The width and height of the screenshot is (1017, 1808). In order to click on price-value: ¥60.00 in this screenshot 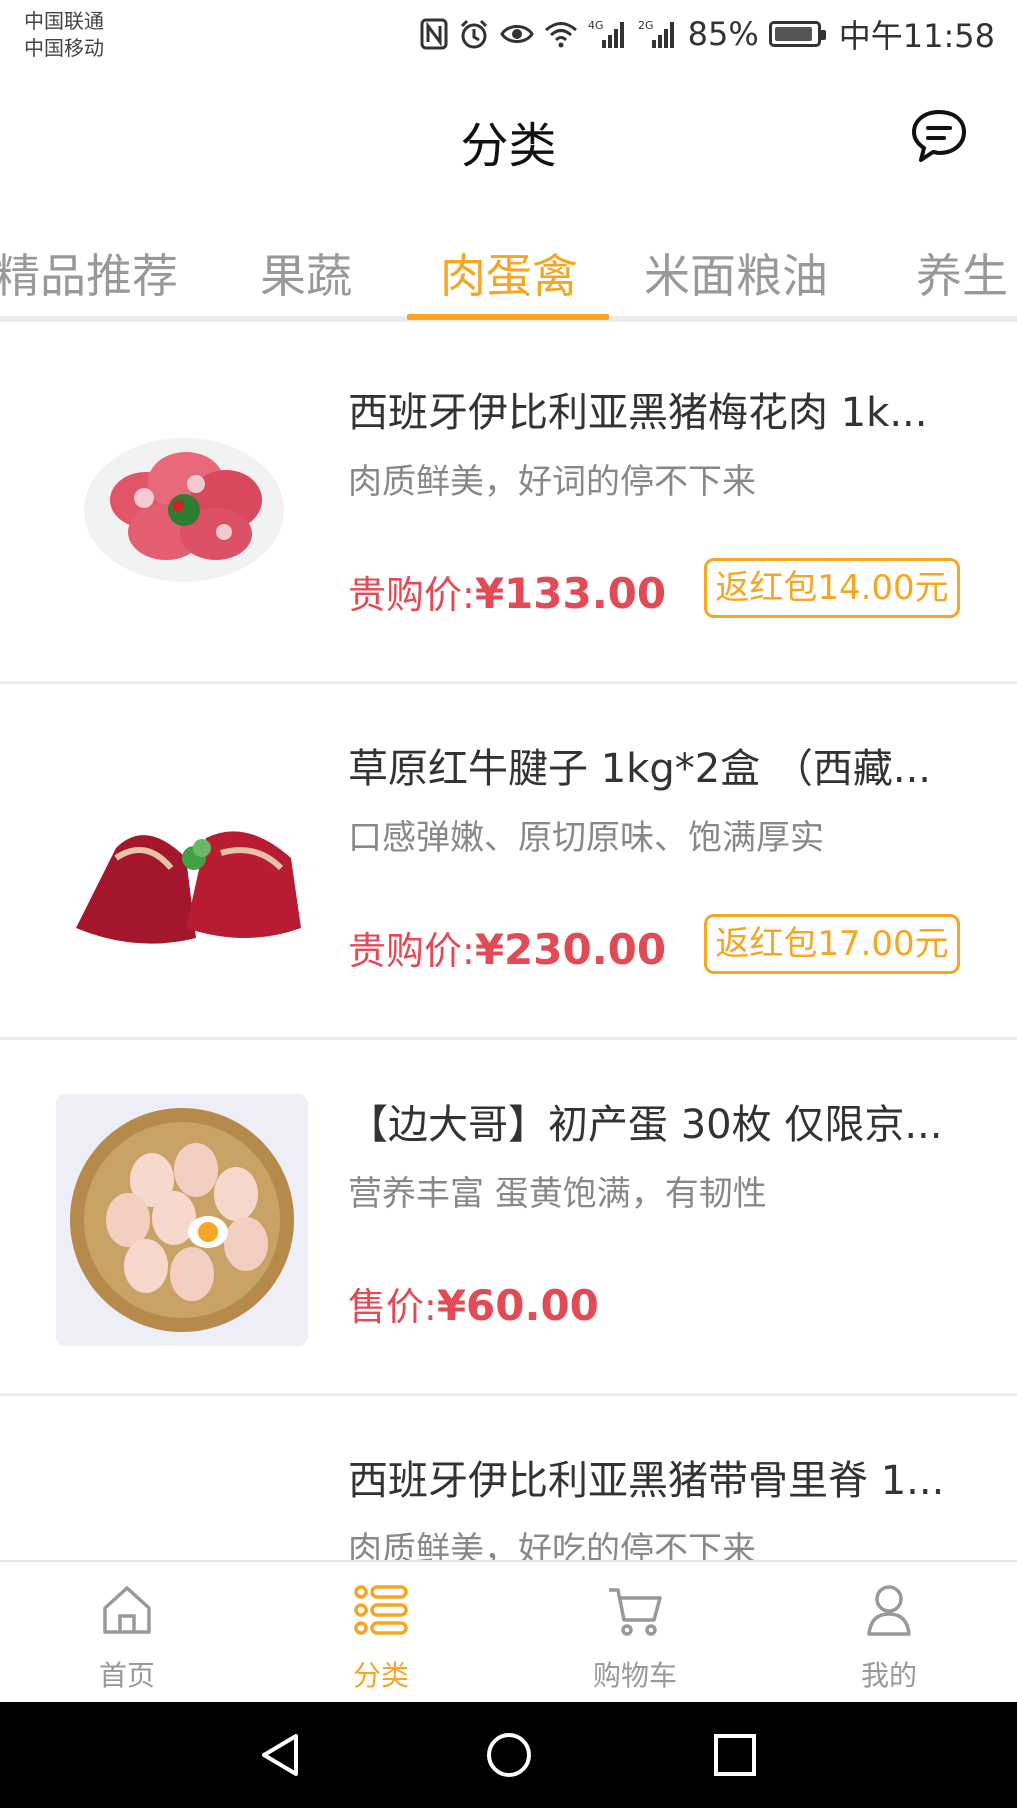, I will do `click(517, 1305)`.